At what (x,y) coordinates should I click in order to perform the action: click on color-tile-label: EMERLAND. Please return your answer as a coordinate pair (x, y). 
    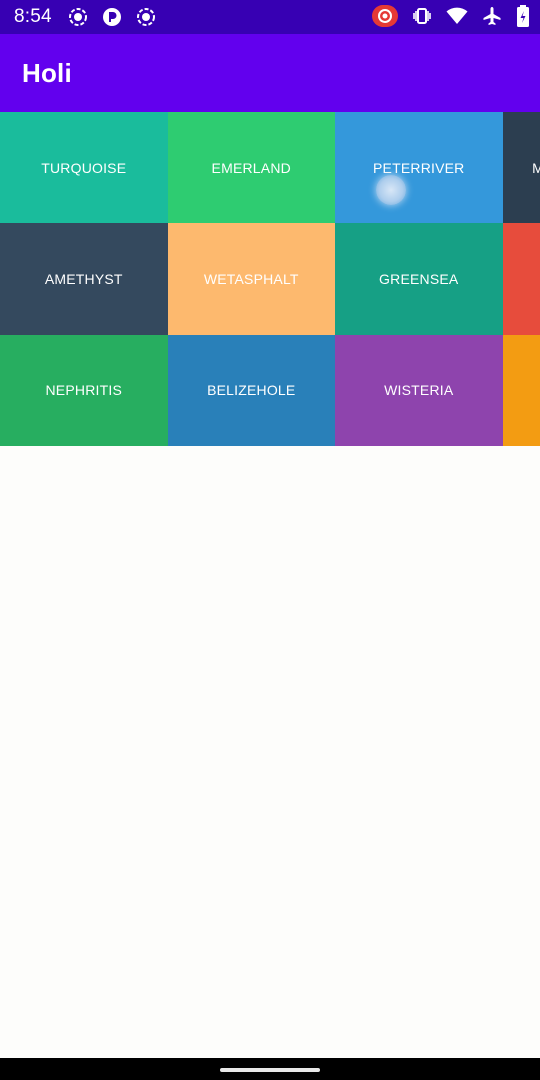
    Looking at the image, I should click on (251, 167).